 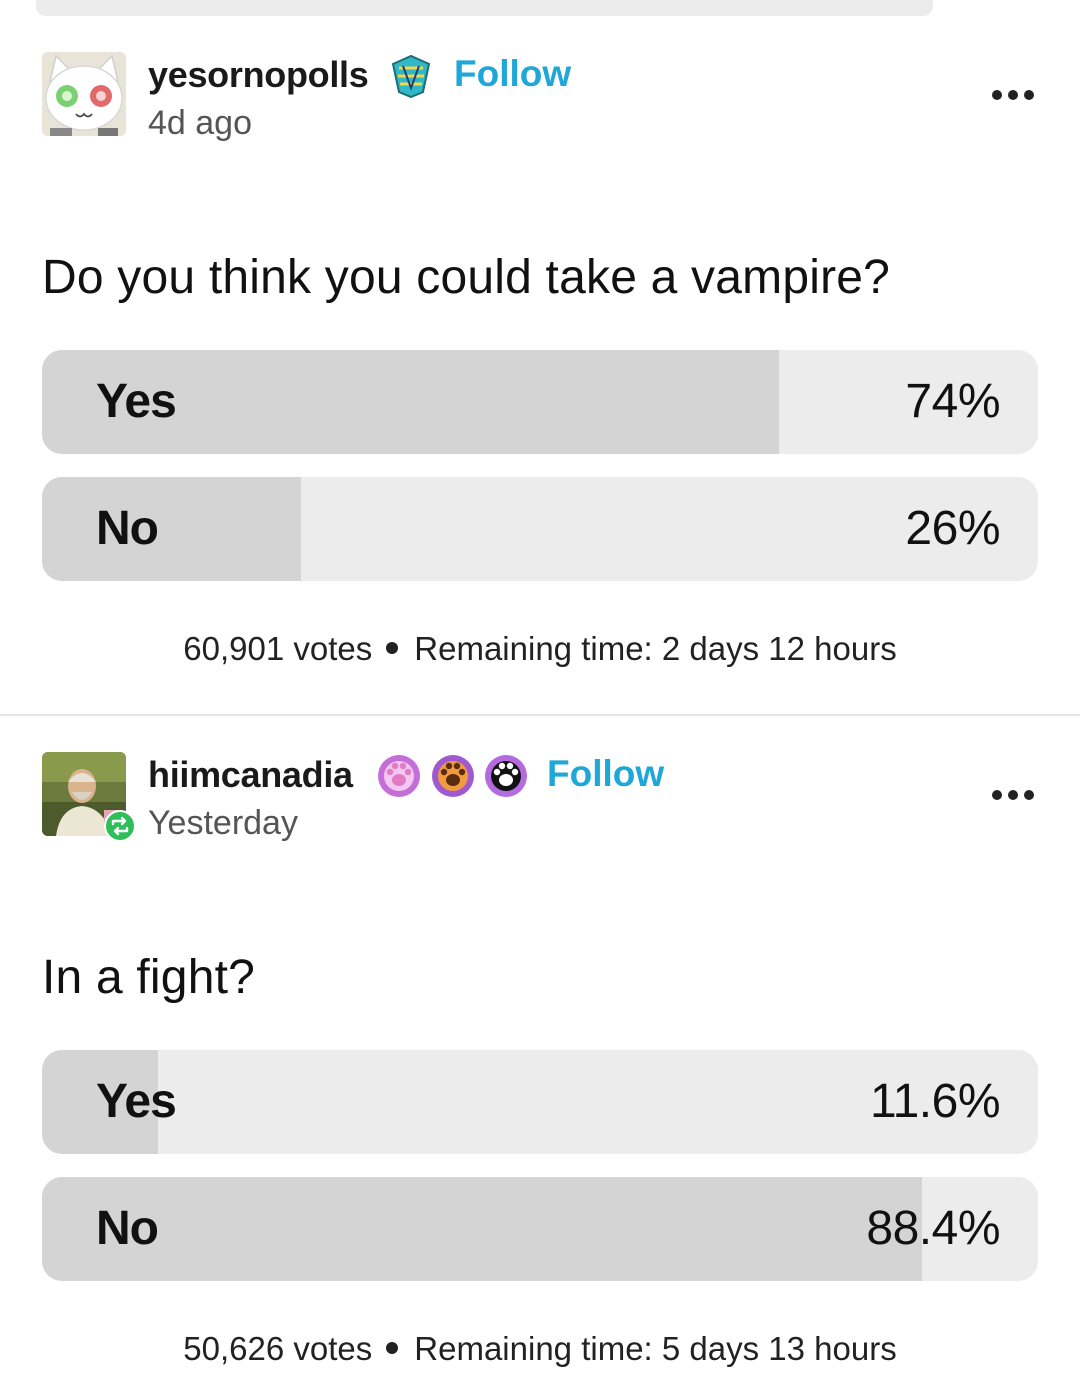 I want to click on option-percent: 88.4%, so click(x=933, y=1228).